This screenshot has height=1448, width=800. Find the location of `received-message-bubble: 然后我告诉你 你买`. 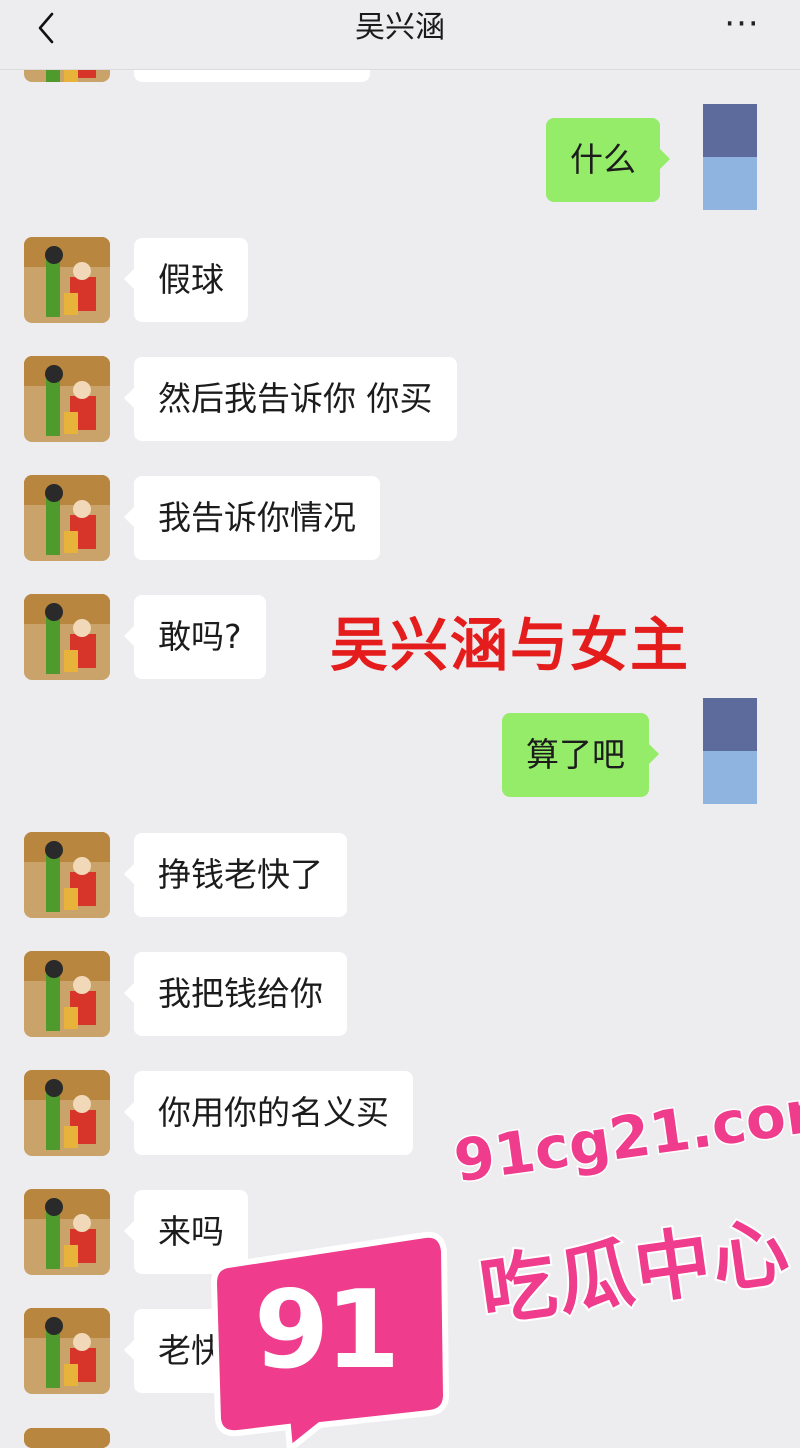

received-message-bubble: 然后我告诉你 你买 is located at coordinates (290, 399).